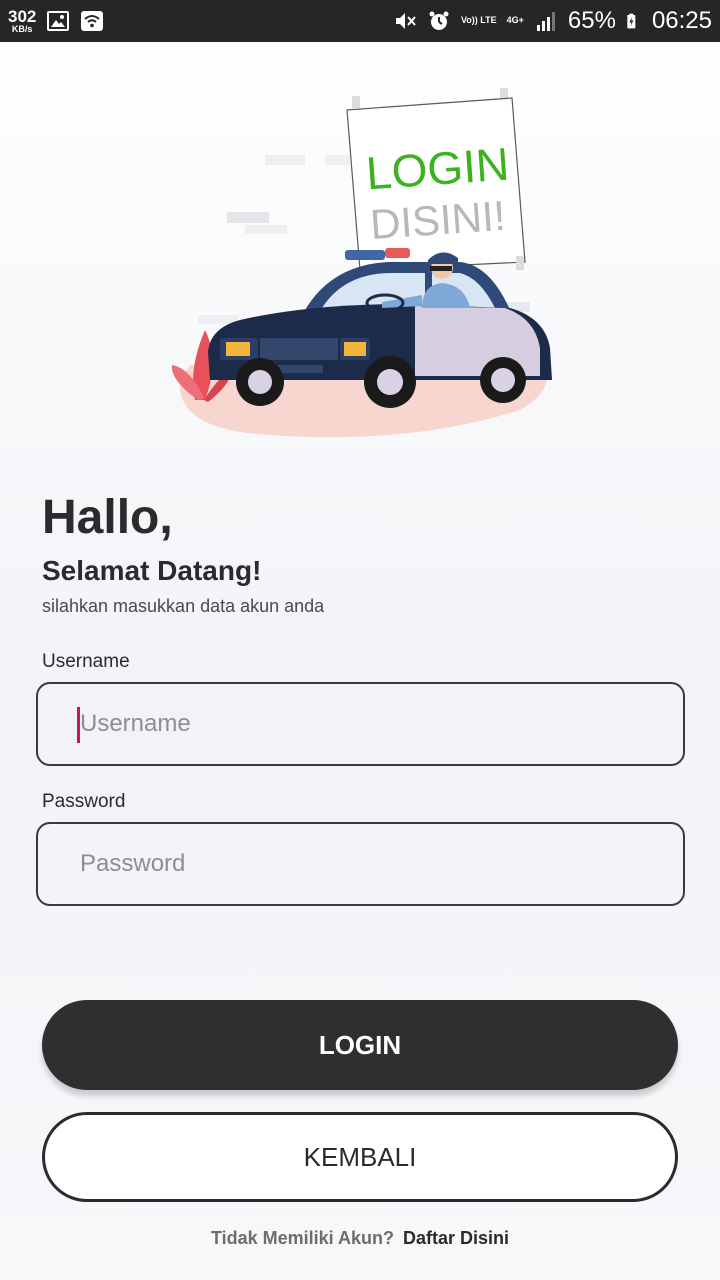  Describe the element at coordinates (438, 220) in the screenshot. I see `sign-line-2: DISINI!` at that location.